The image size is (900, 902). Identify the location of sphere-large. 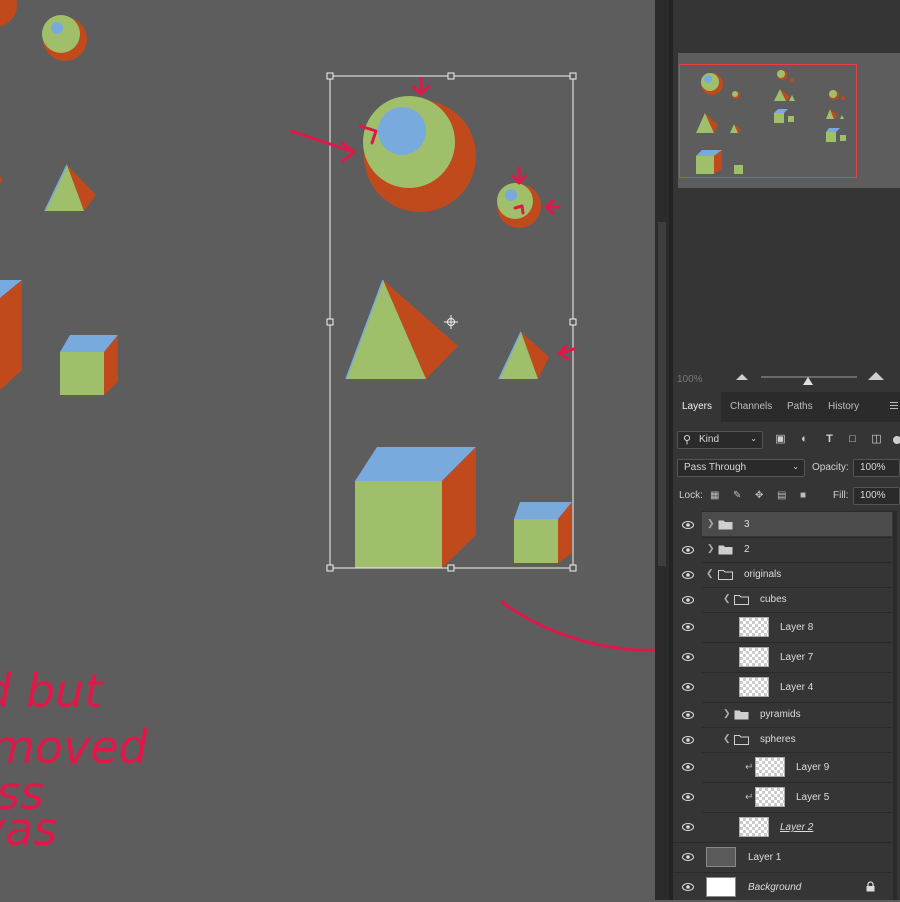
(419, 154).